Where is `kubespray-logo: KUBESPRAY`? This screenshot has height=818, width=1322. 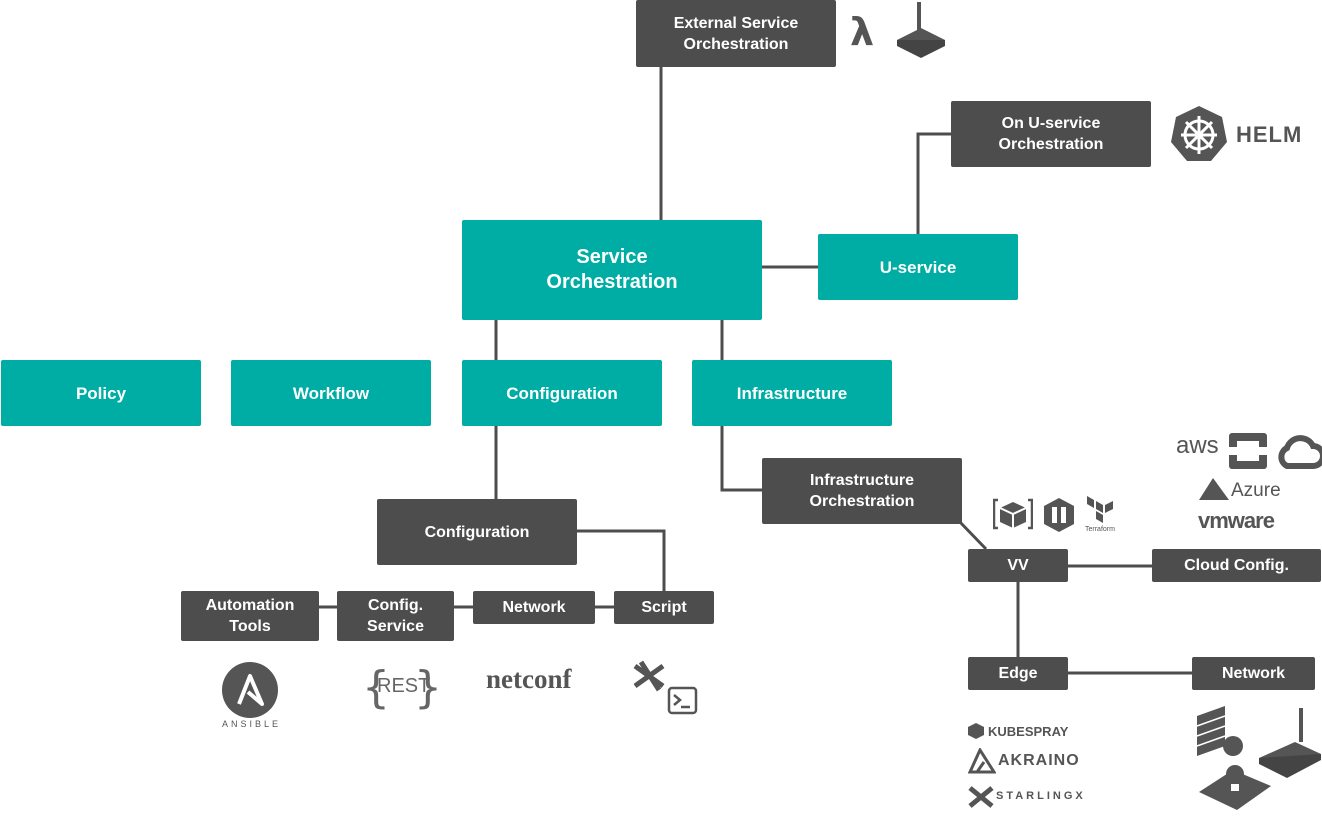 kubespray-logo: KUBESPRAY is located at coordinates (1028, 731).